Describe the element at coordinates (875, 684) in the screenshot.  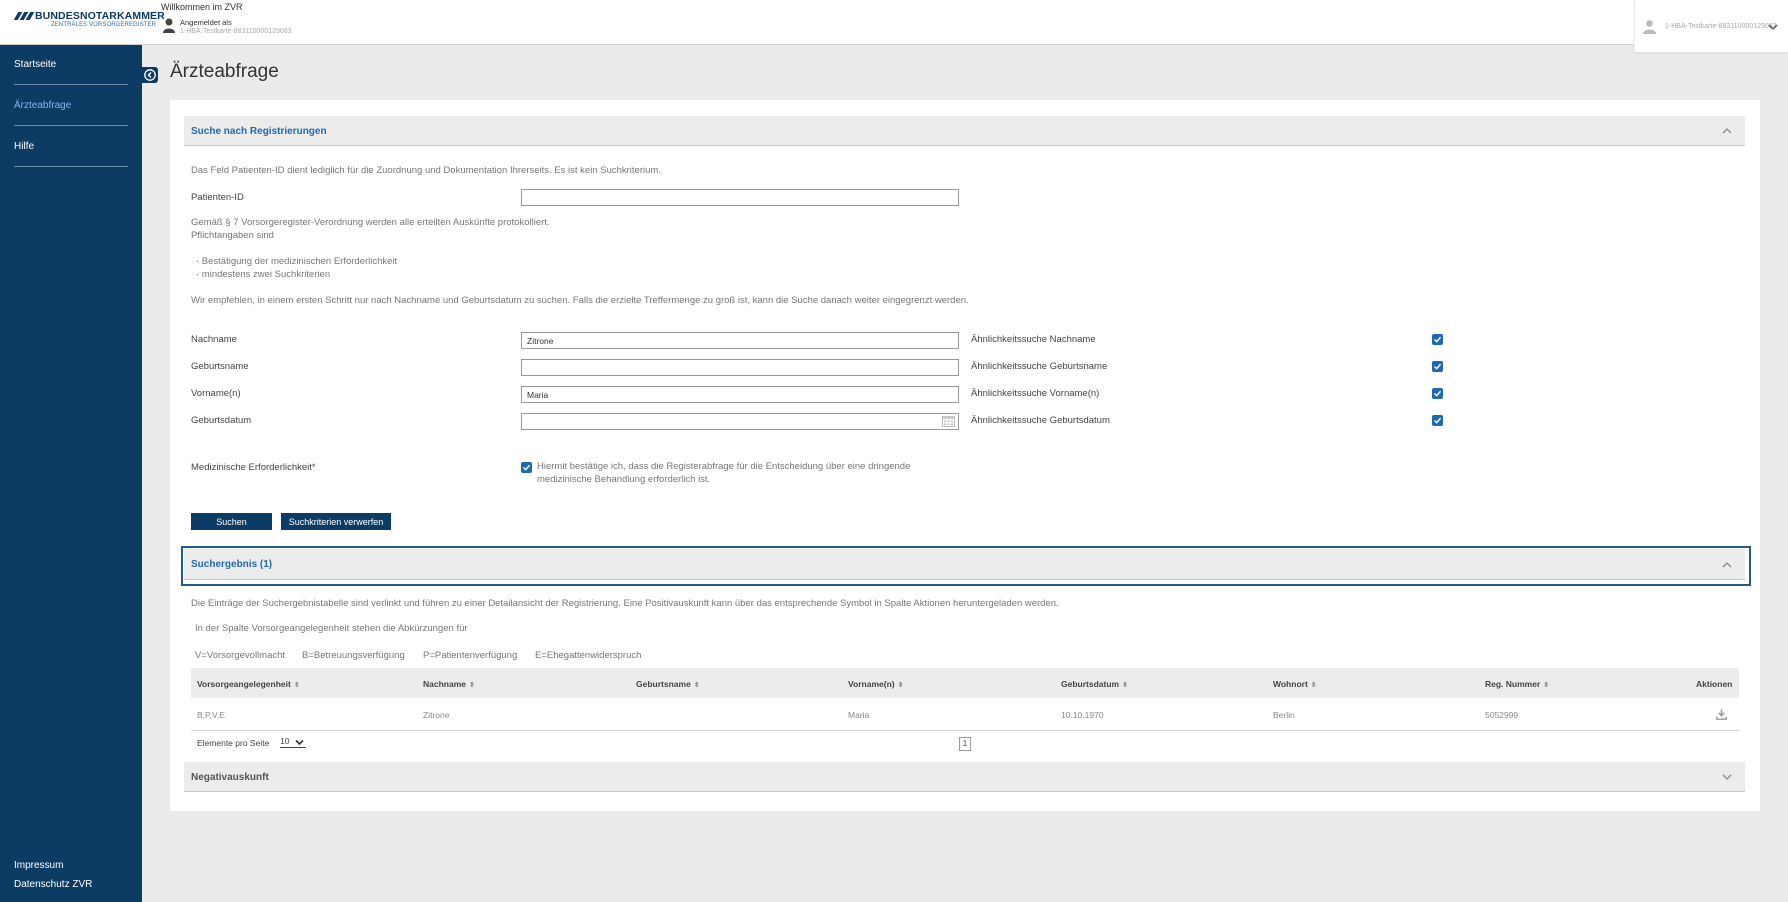
I see `column-header-vorname: Vorname(n) ⬍` at that location.